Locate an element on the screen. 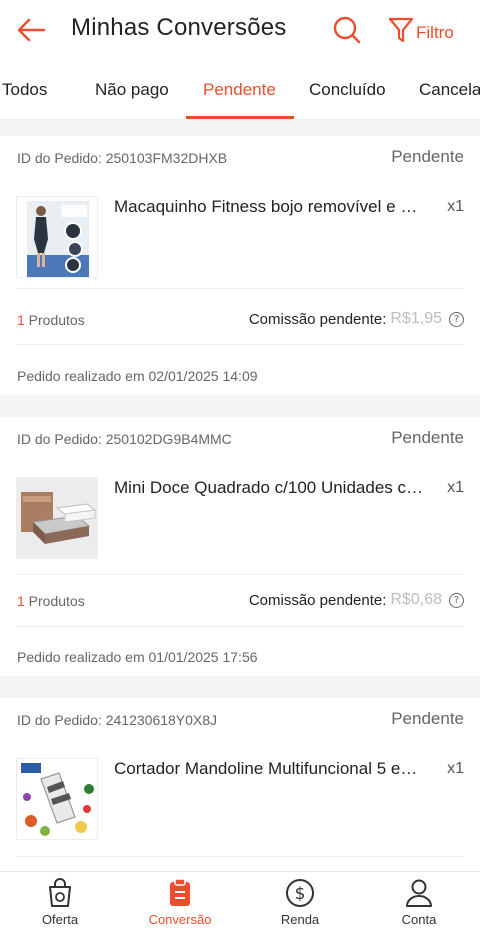  nav-conversao: Conversão is located at coordinates (180, 902).